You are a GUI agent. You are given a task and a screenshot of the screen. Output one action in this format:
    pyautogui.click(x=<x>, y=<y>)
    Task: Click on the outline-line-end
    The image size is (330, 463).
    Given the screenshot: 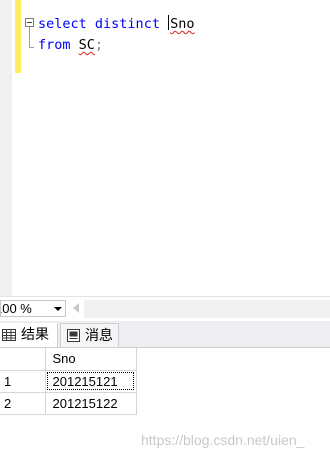 What is the action you would take?
    pyautogui.click(x=31, y=47)
    